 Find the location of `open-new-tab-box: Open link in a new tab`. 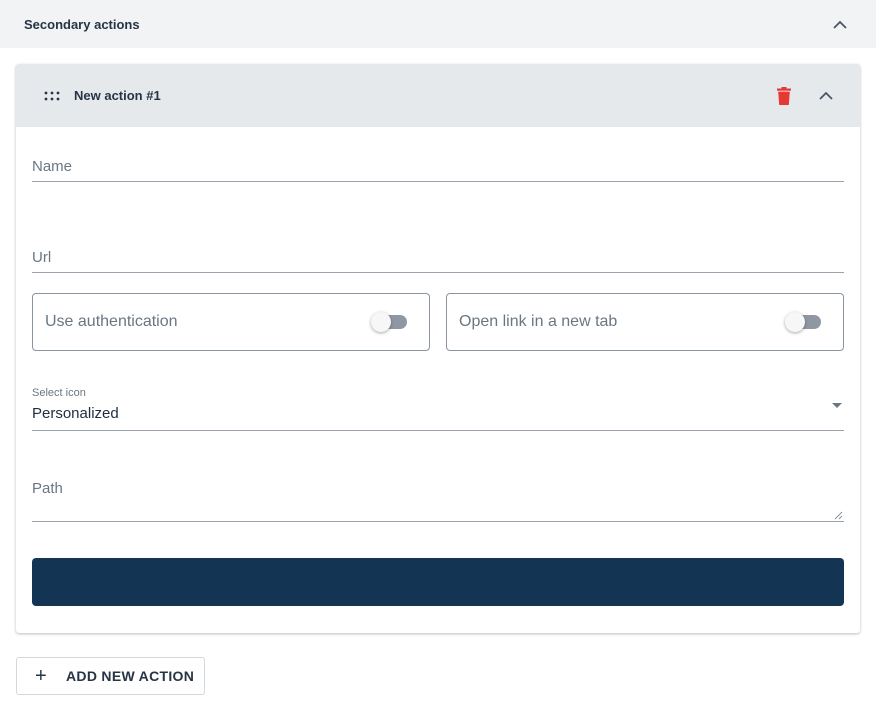

open-new-tab-box: Open link in a new tab is located at coordinates (645, 322).